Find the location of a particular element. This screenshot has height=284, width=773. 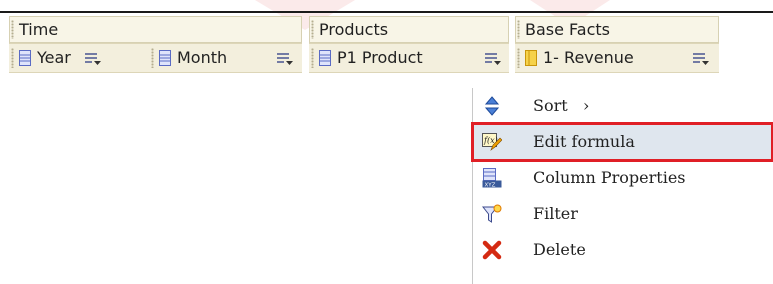

column-revenue: 1- Revenue is located at coordinates (617, 58).